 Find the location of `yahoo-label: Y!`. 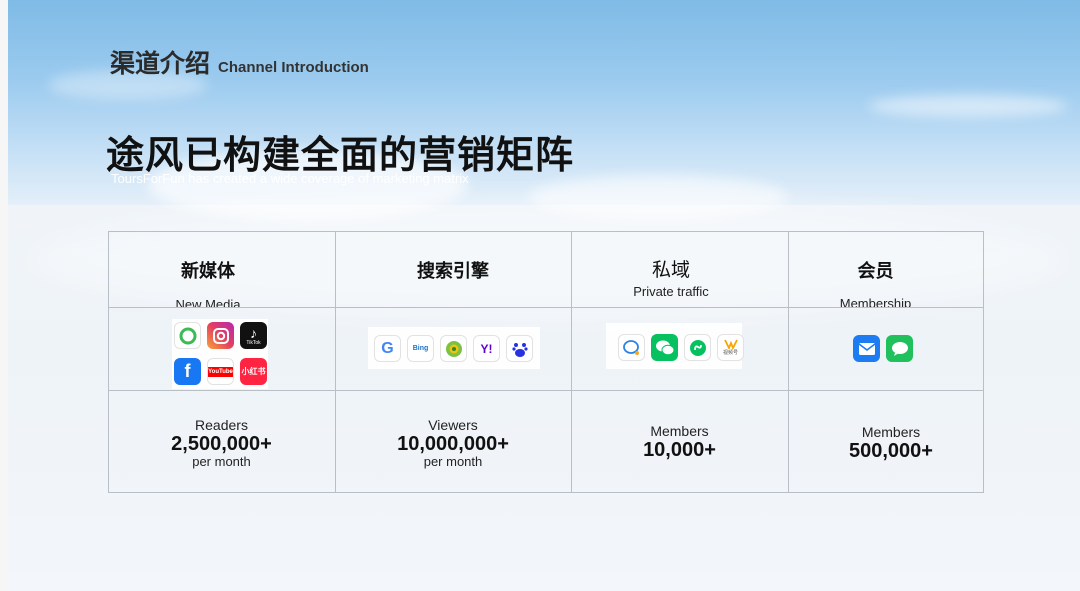

yahoo-label: Y! is located at coordinates (486, 348).